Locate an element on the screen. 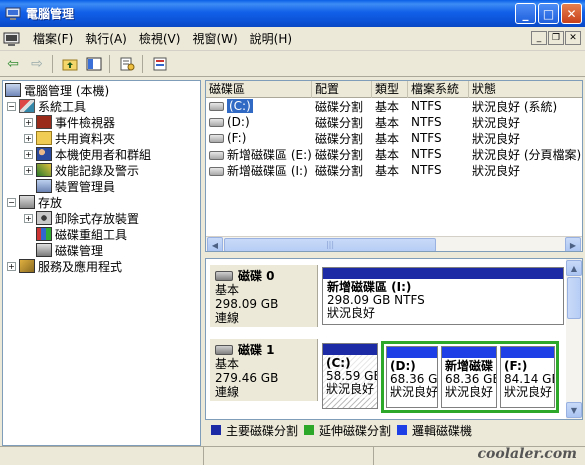 The width and height of the screenshot is (585, 465). scroll-up-button: ▲ is located at coordinates (574, 268).